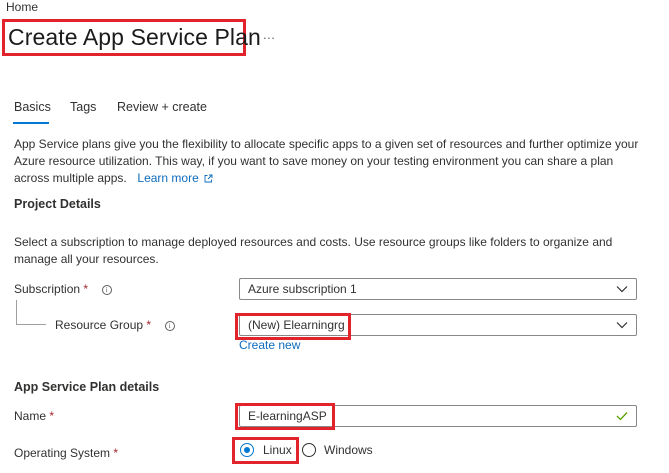 The width and height of the screenshot is (669, 473). What do you see at coordinates (167, 178) in the screenshot?
I see `learn-more-link: Learn more` at bounding box center [167, 178].